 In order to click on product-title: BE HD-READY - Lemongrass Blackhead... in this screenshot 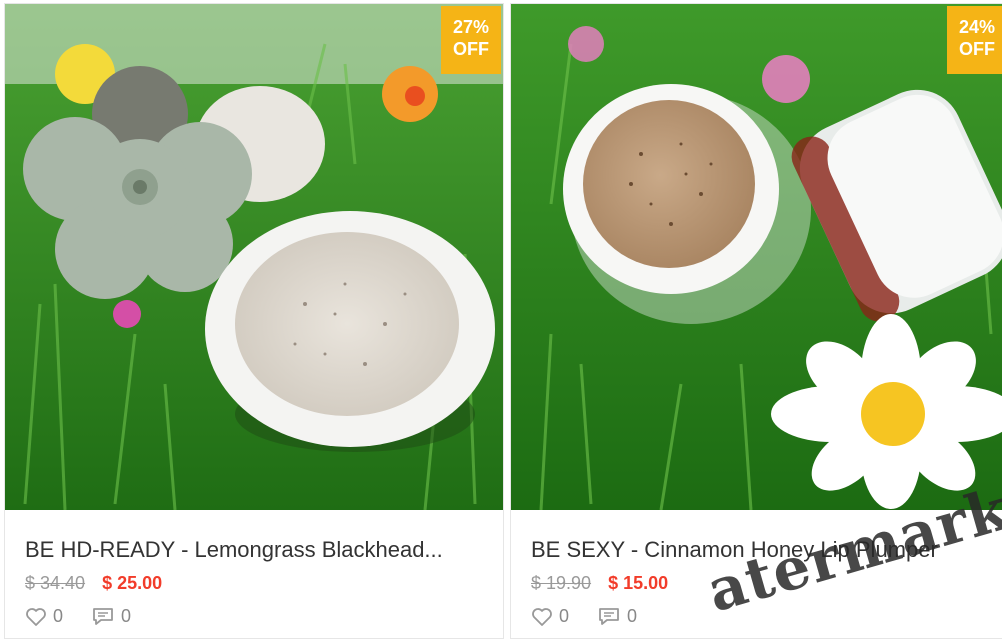, I will do `click(260, 550)`.